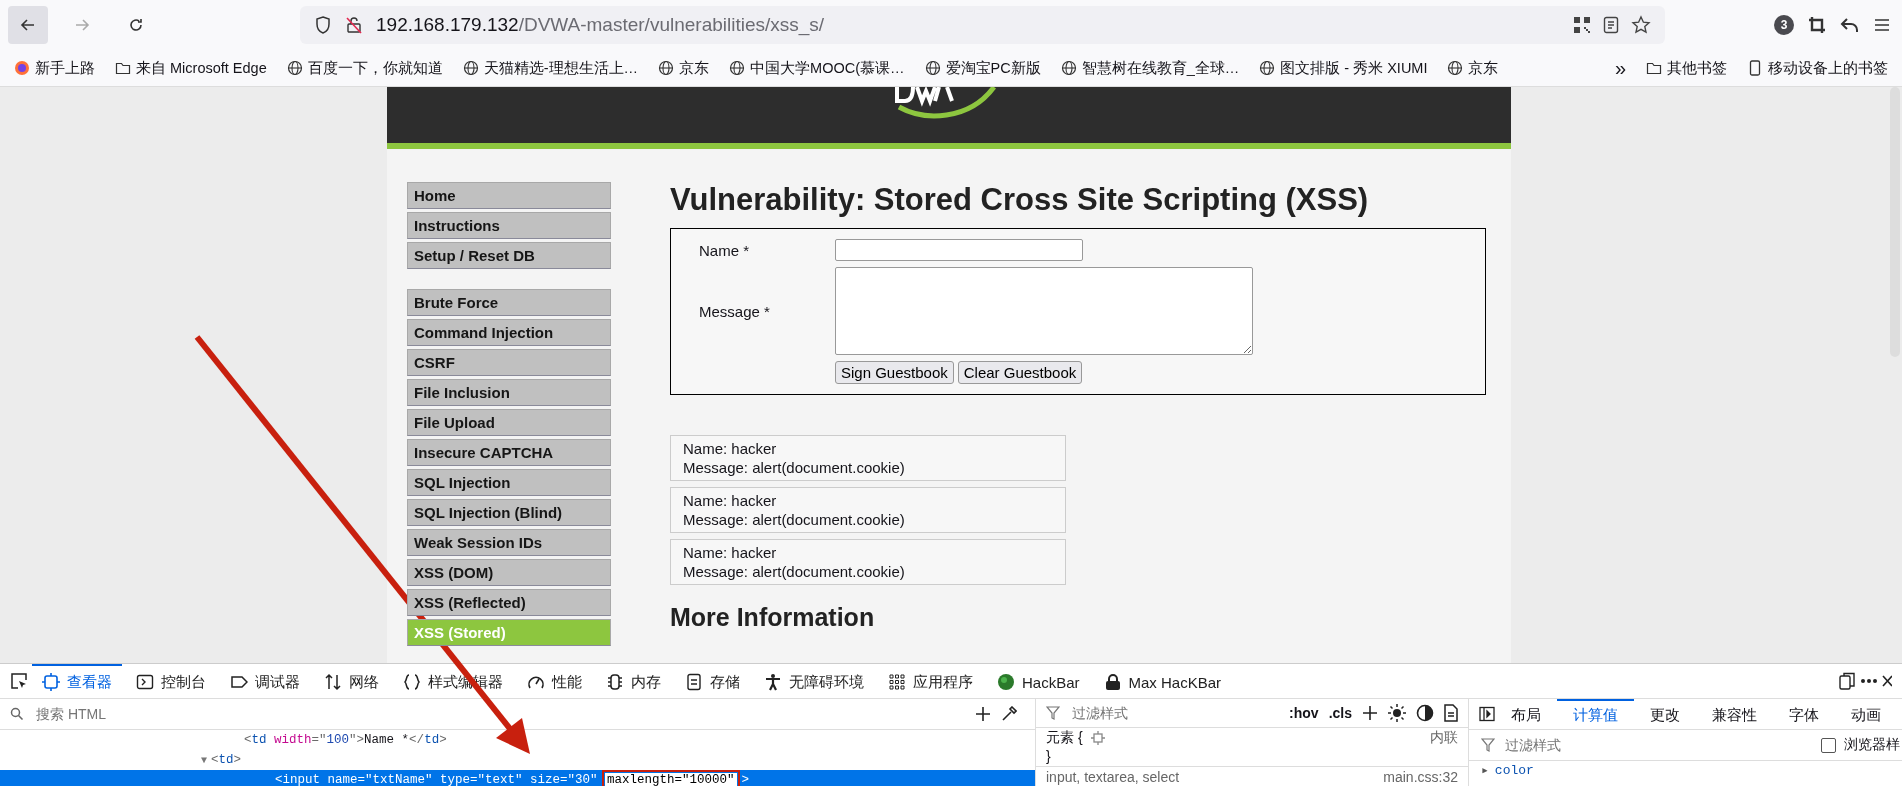 The image size is (1902, 786). I want to click on sidebar-tab: 更改, so click(1665, 714).